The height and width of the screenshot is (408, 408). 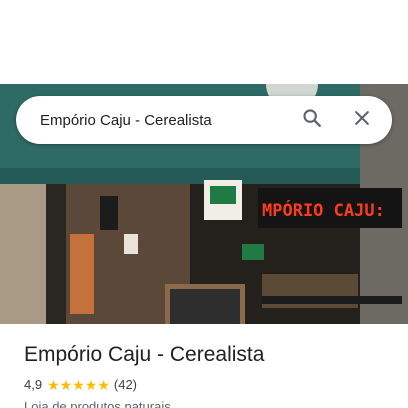 What do you see at coordinates (167, 120) in the screenshot?
I see `search-input: Empório Caju - Cerealista` at bounding box center [167, 120].